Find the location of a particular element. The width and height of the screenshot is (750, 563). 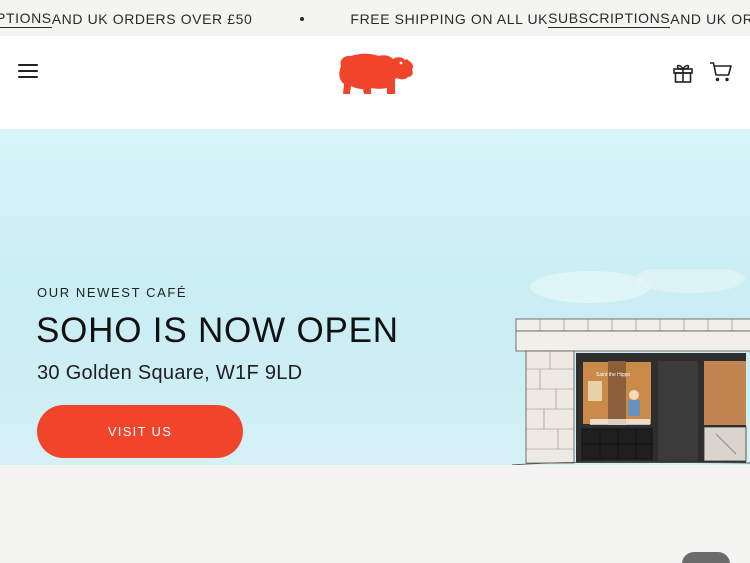

announcement-subscriptions-link: SUBSCRIPTIONS is located at coordinates (609, 19).